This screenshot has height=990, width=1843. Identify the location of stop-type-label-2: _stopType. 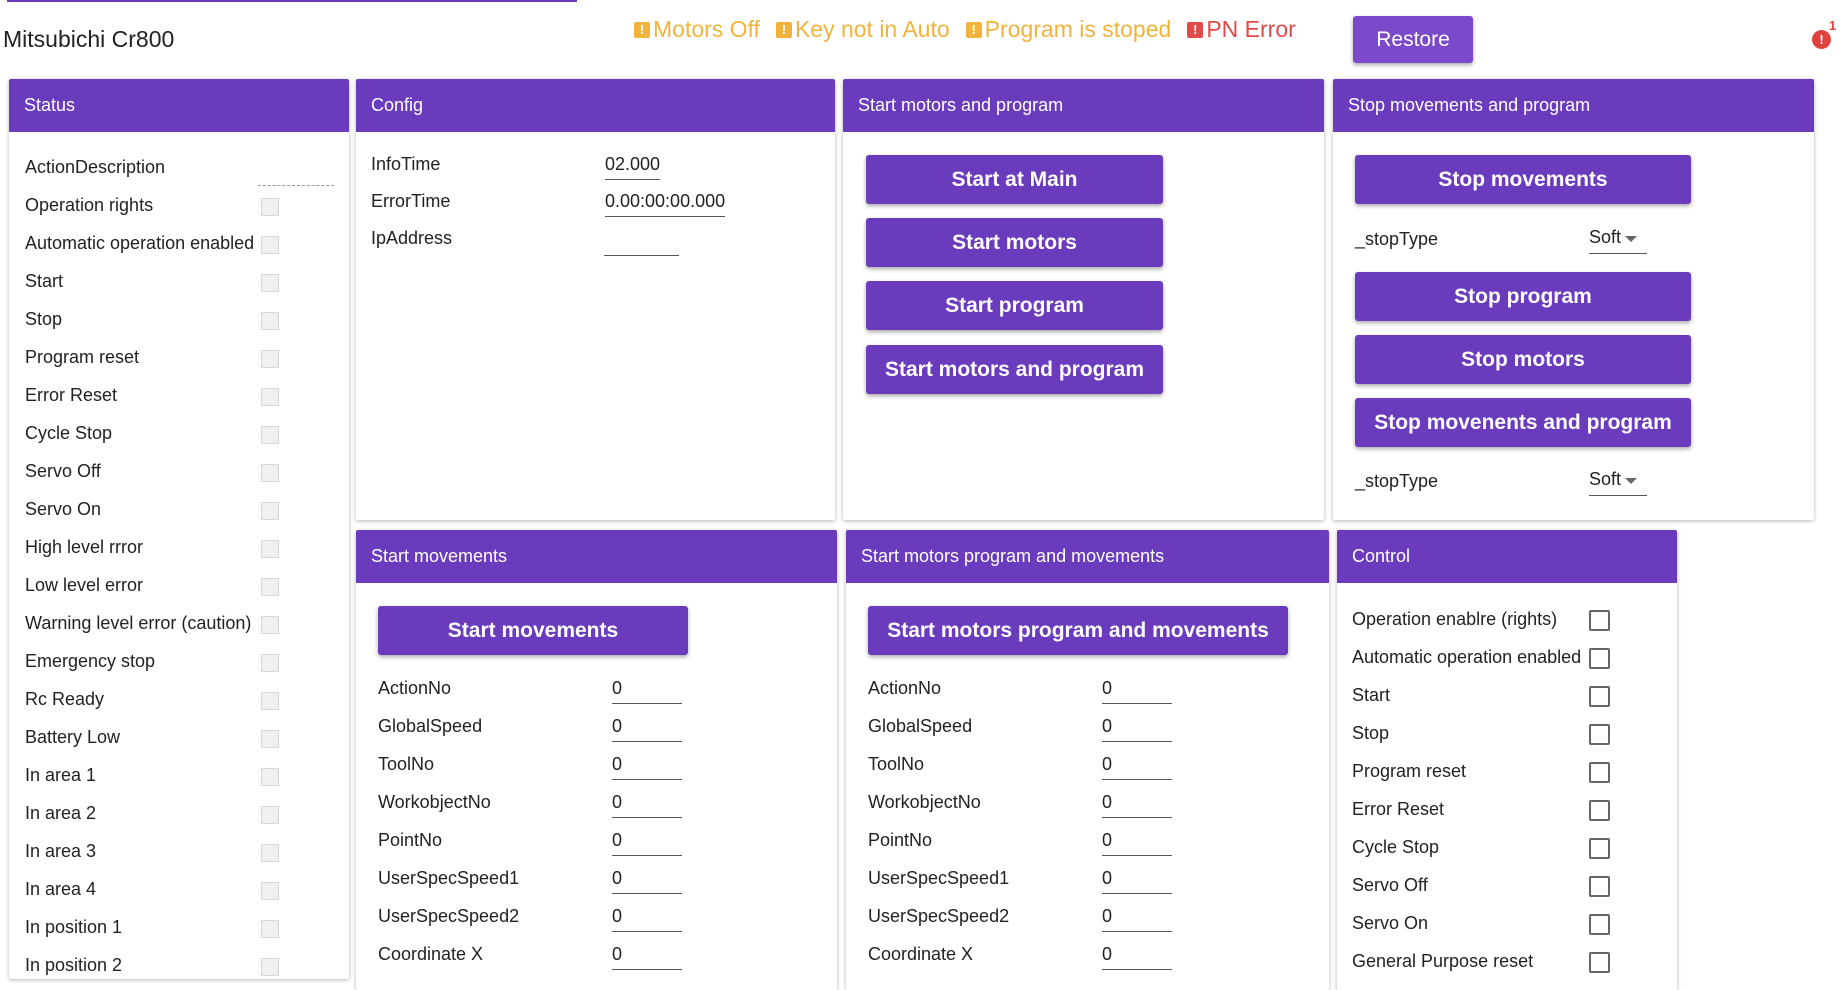
(1397, 481).